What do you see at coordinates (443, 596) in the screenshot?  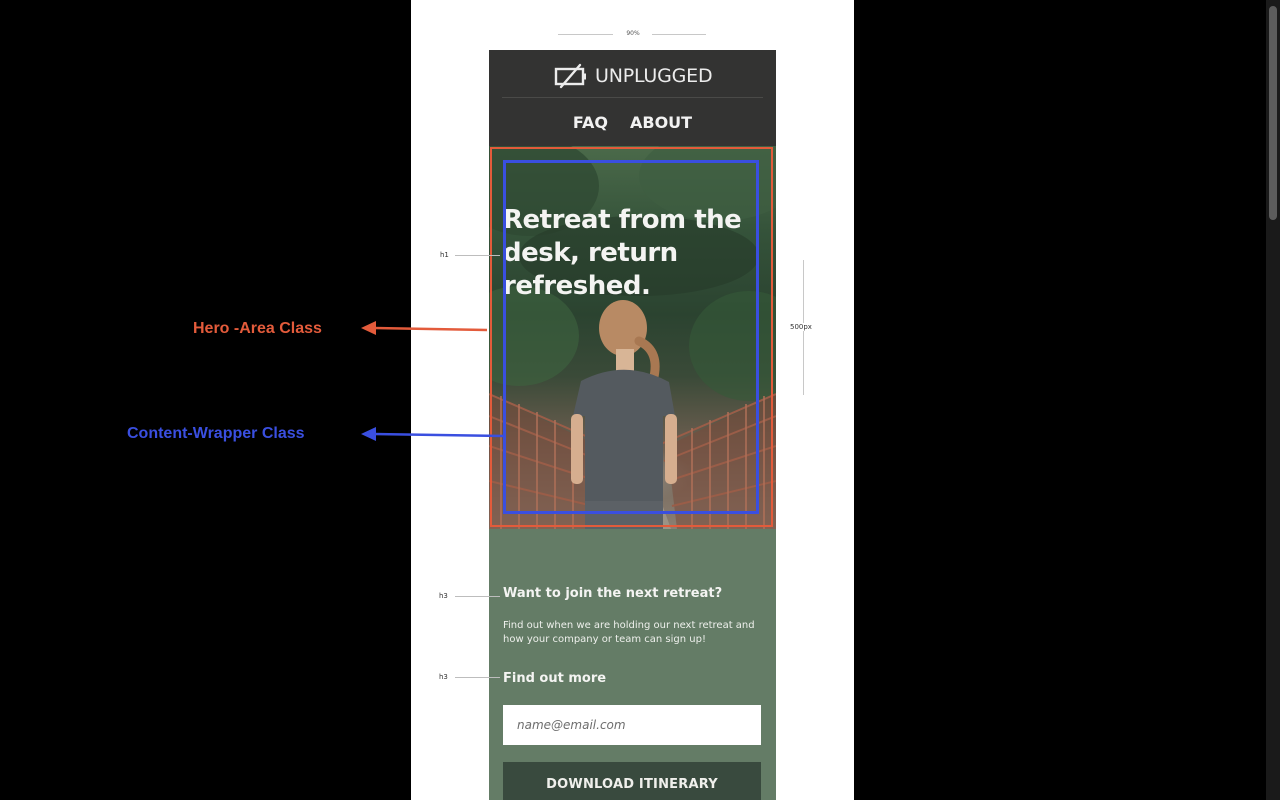 I see `tag-h3-join: h3` at bounding box center [443, 596].